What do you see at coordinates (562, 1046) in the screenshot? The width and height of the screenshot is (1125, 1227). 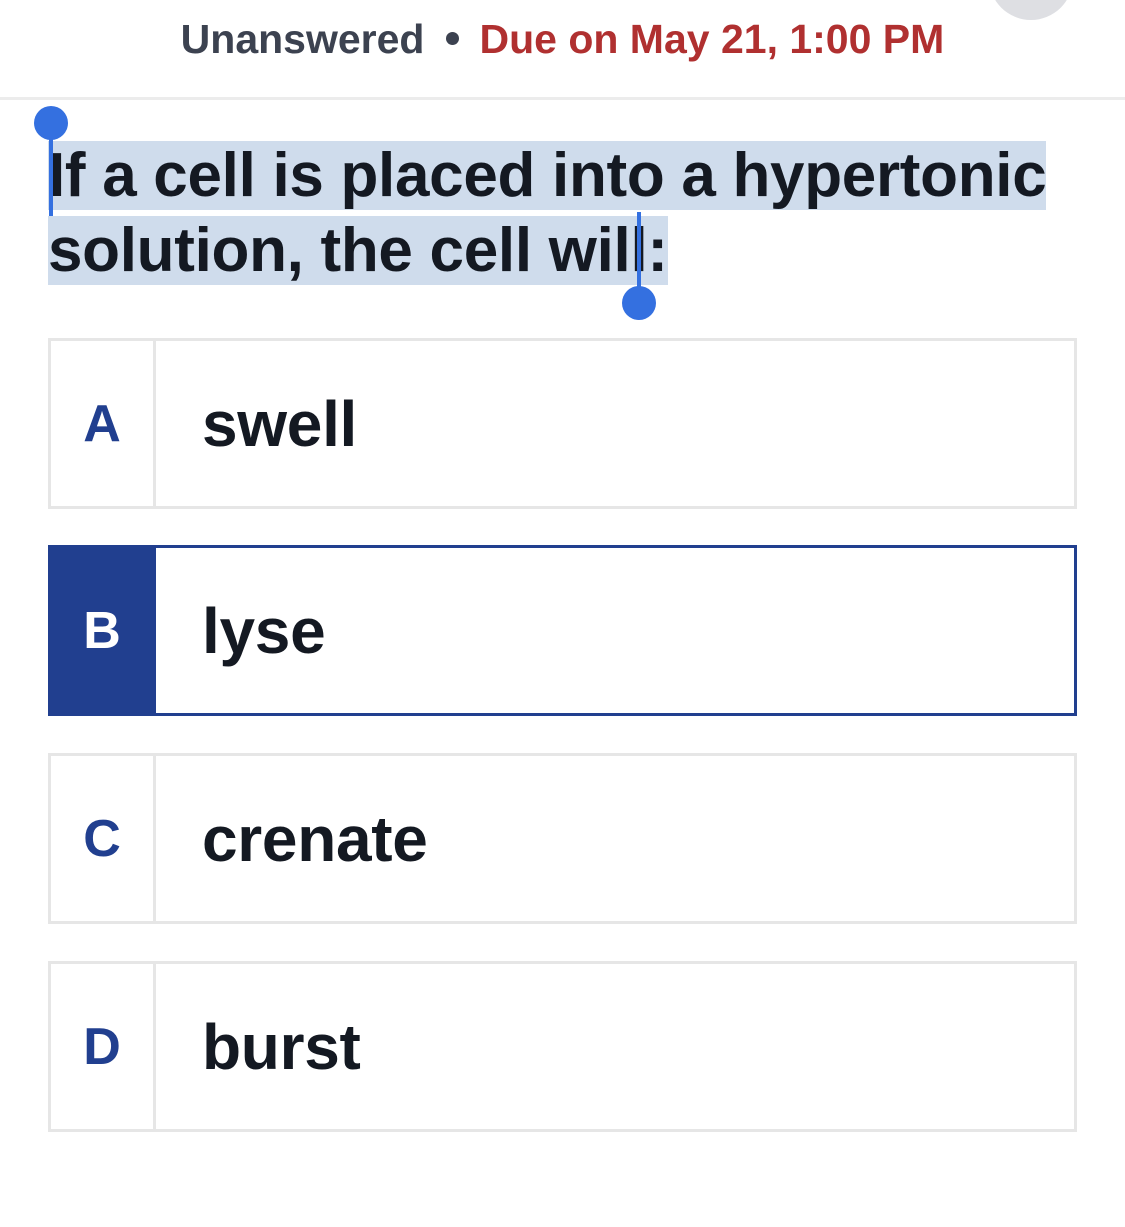 I see `answer-option-d: D burst` at bounding box center [562, 1046].